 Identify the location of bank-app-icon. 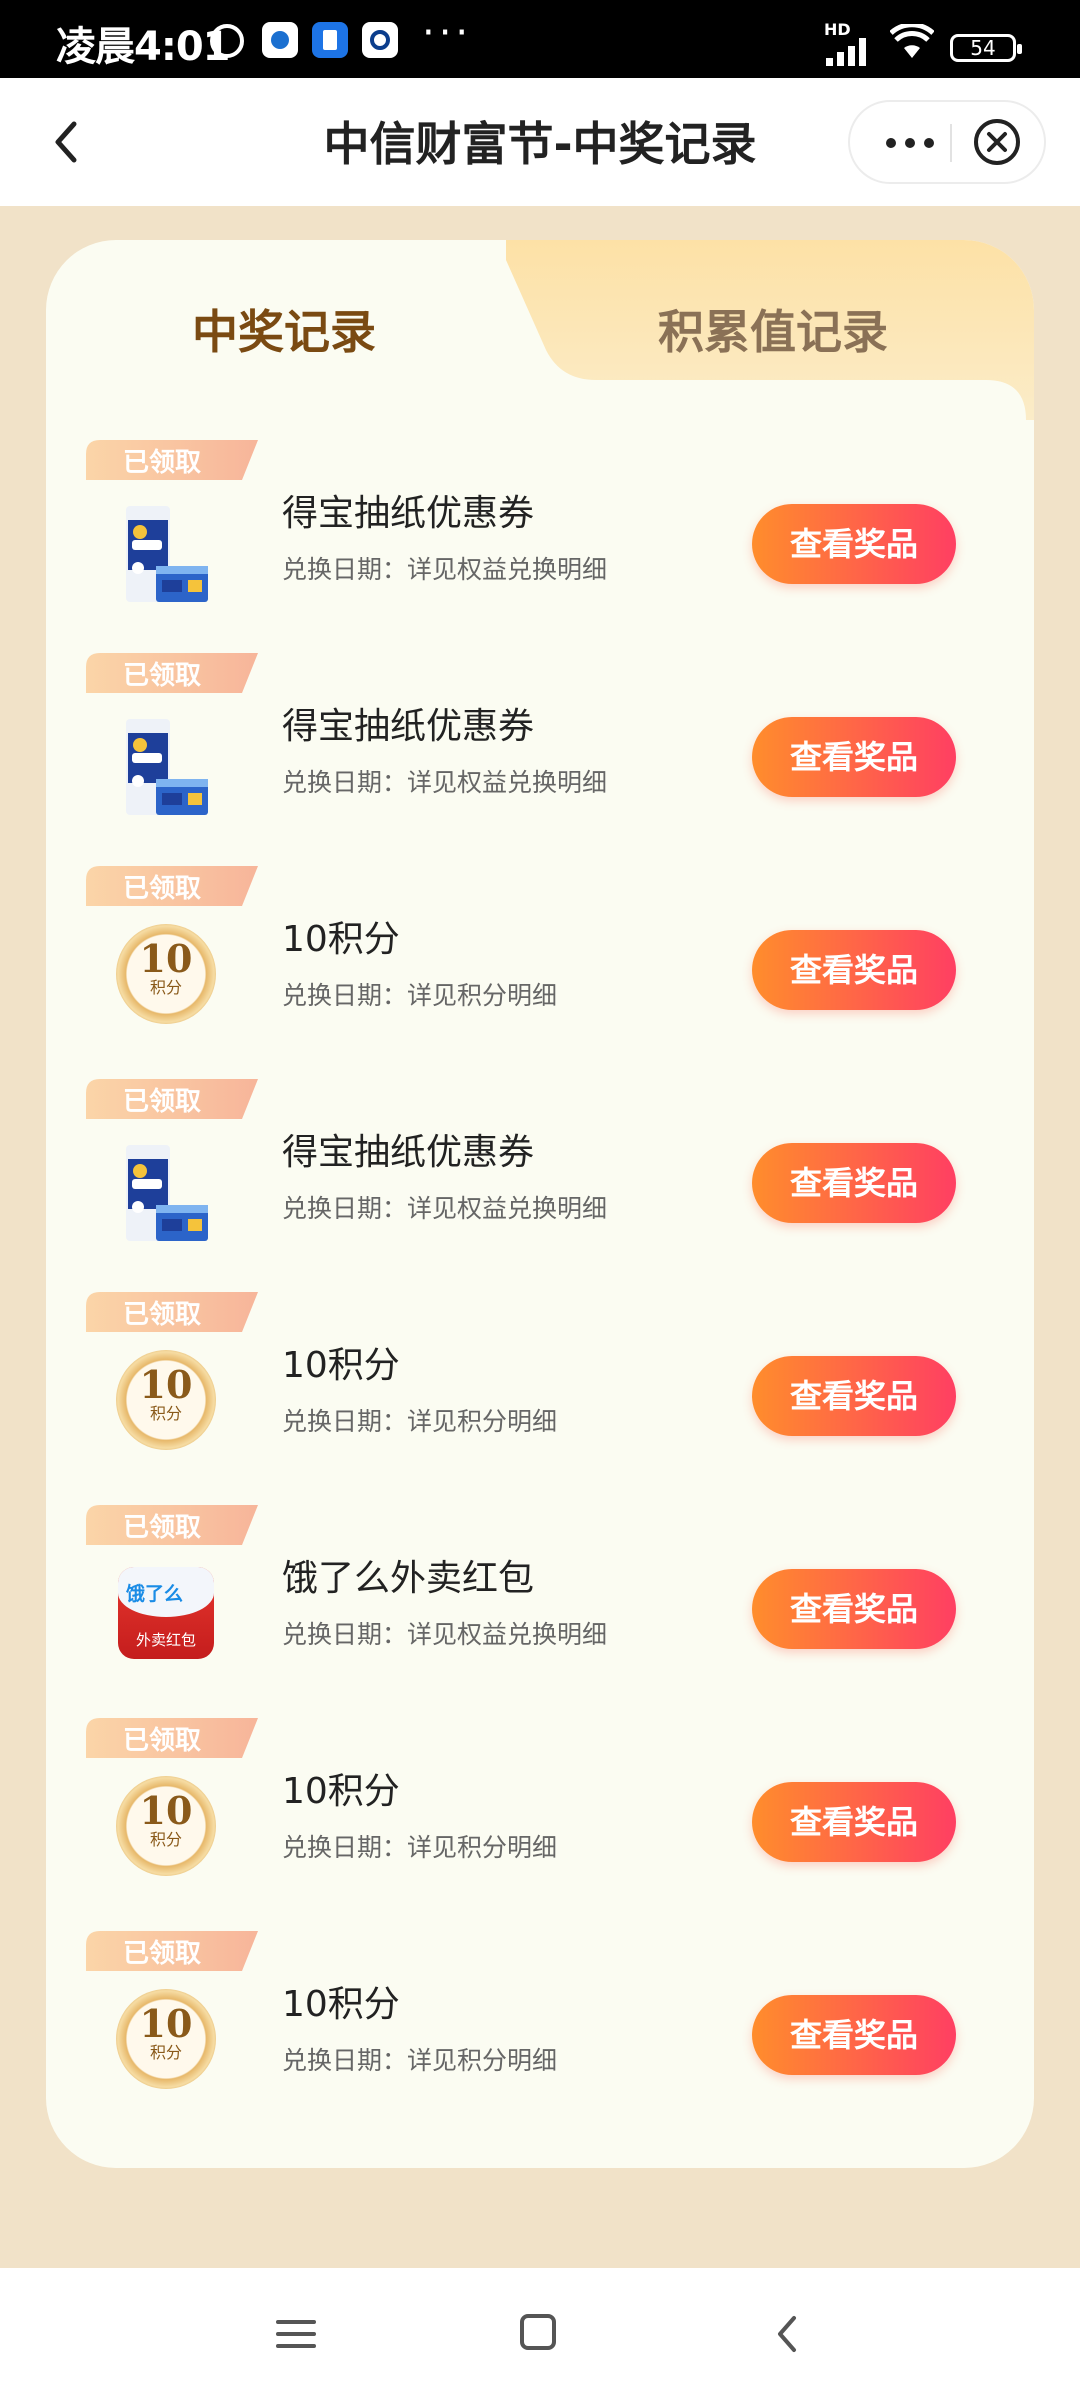
(380, 40).